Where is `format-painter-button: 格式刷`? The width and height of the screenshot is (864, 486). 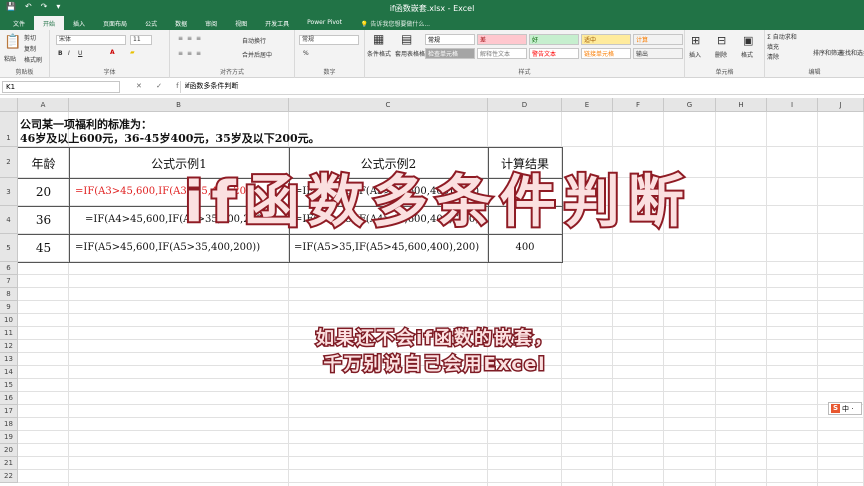
format-painter-button: 格式刷 is located at coordinates (33, 59).